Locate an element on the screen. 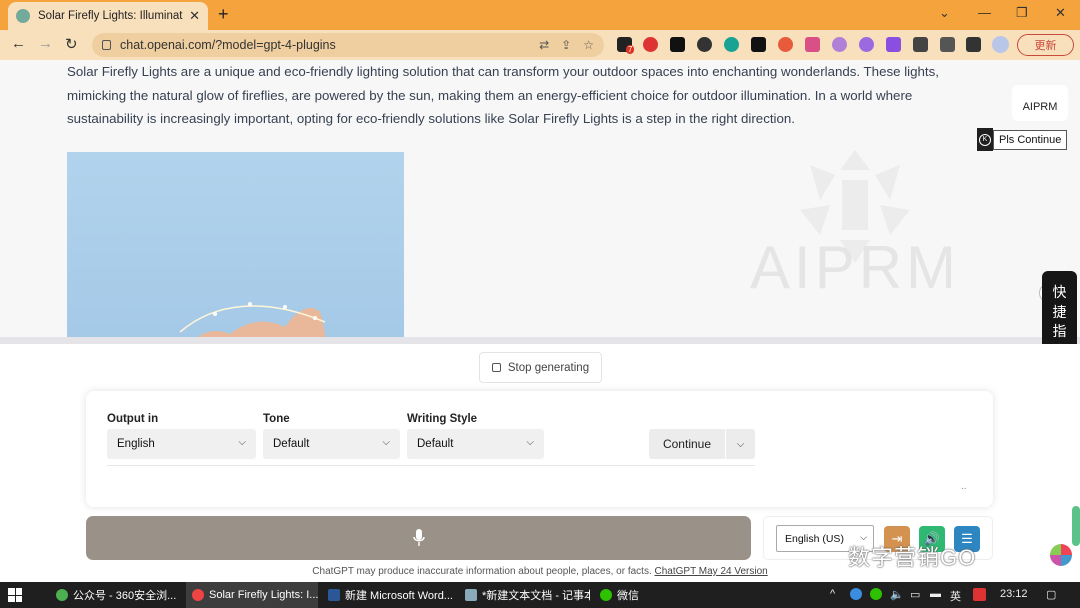  keyboard-k-icon: K is located at coordinates (985, 139).